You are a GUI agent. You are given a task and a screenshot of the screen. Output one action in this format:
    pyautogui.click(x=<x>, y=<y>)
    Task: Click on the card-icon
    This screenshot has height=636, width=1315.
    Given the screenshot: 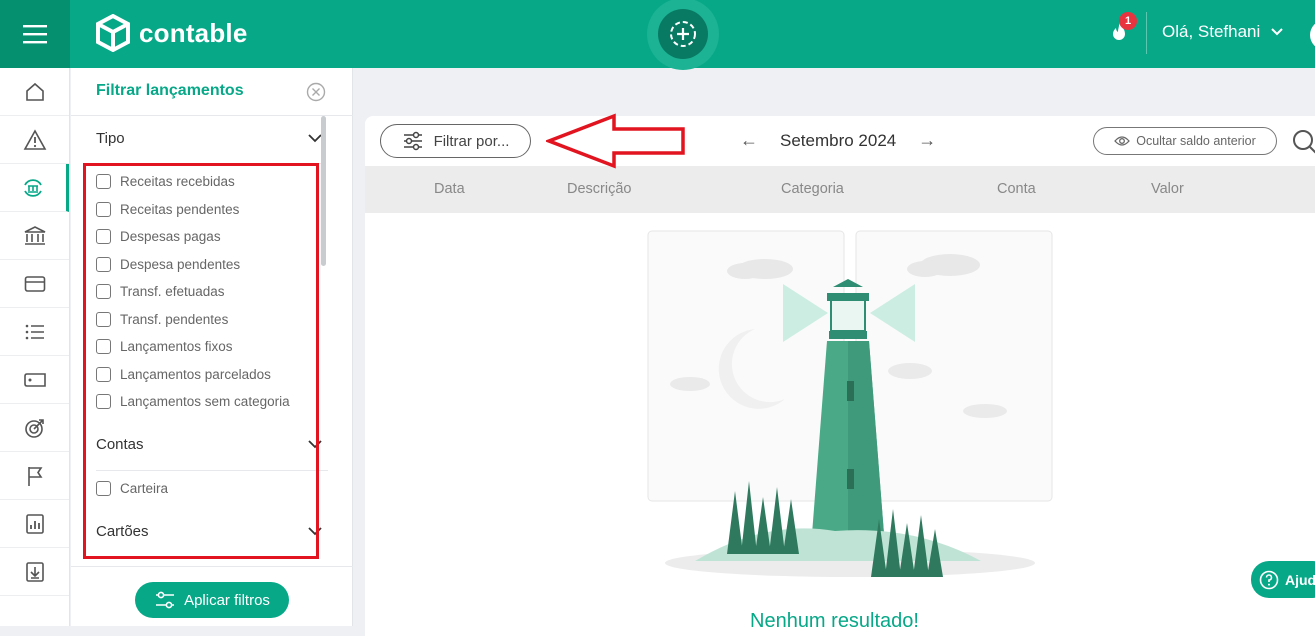 What is the action you would take?
    pyautogui.click(x=34, y=283)
    